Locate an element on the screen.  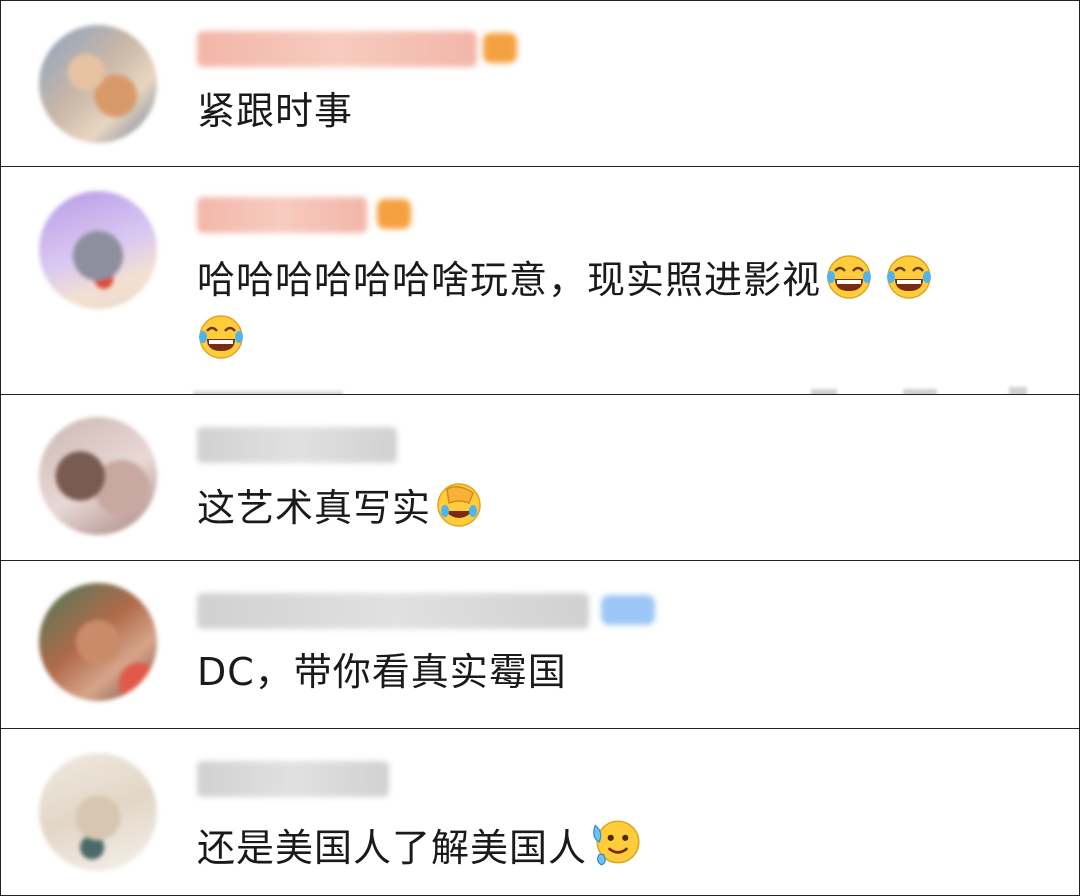
cold-sweat-emoji is located at coordinates (616, 843).